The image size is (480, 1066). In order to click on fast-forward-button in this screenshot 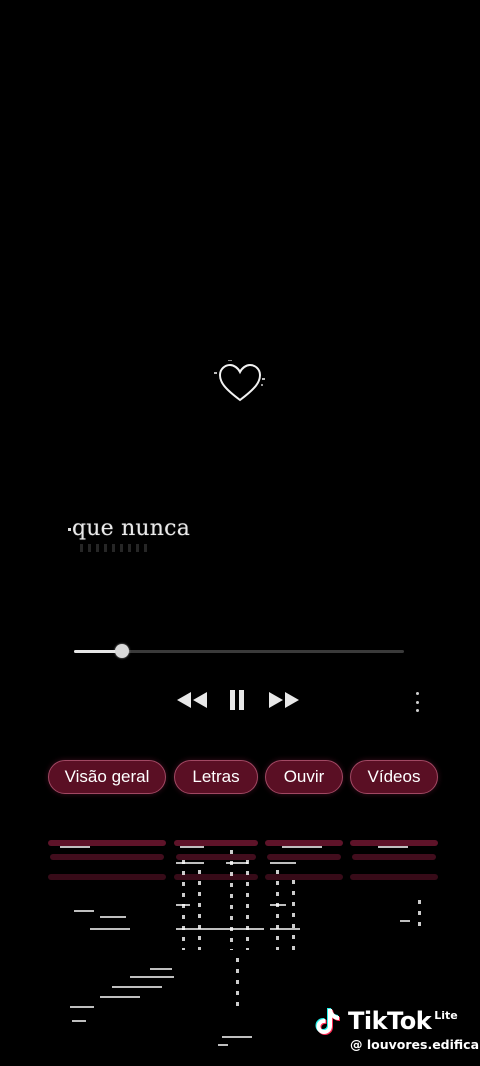, I will do `click(284, 700)`.